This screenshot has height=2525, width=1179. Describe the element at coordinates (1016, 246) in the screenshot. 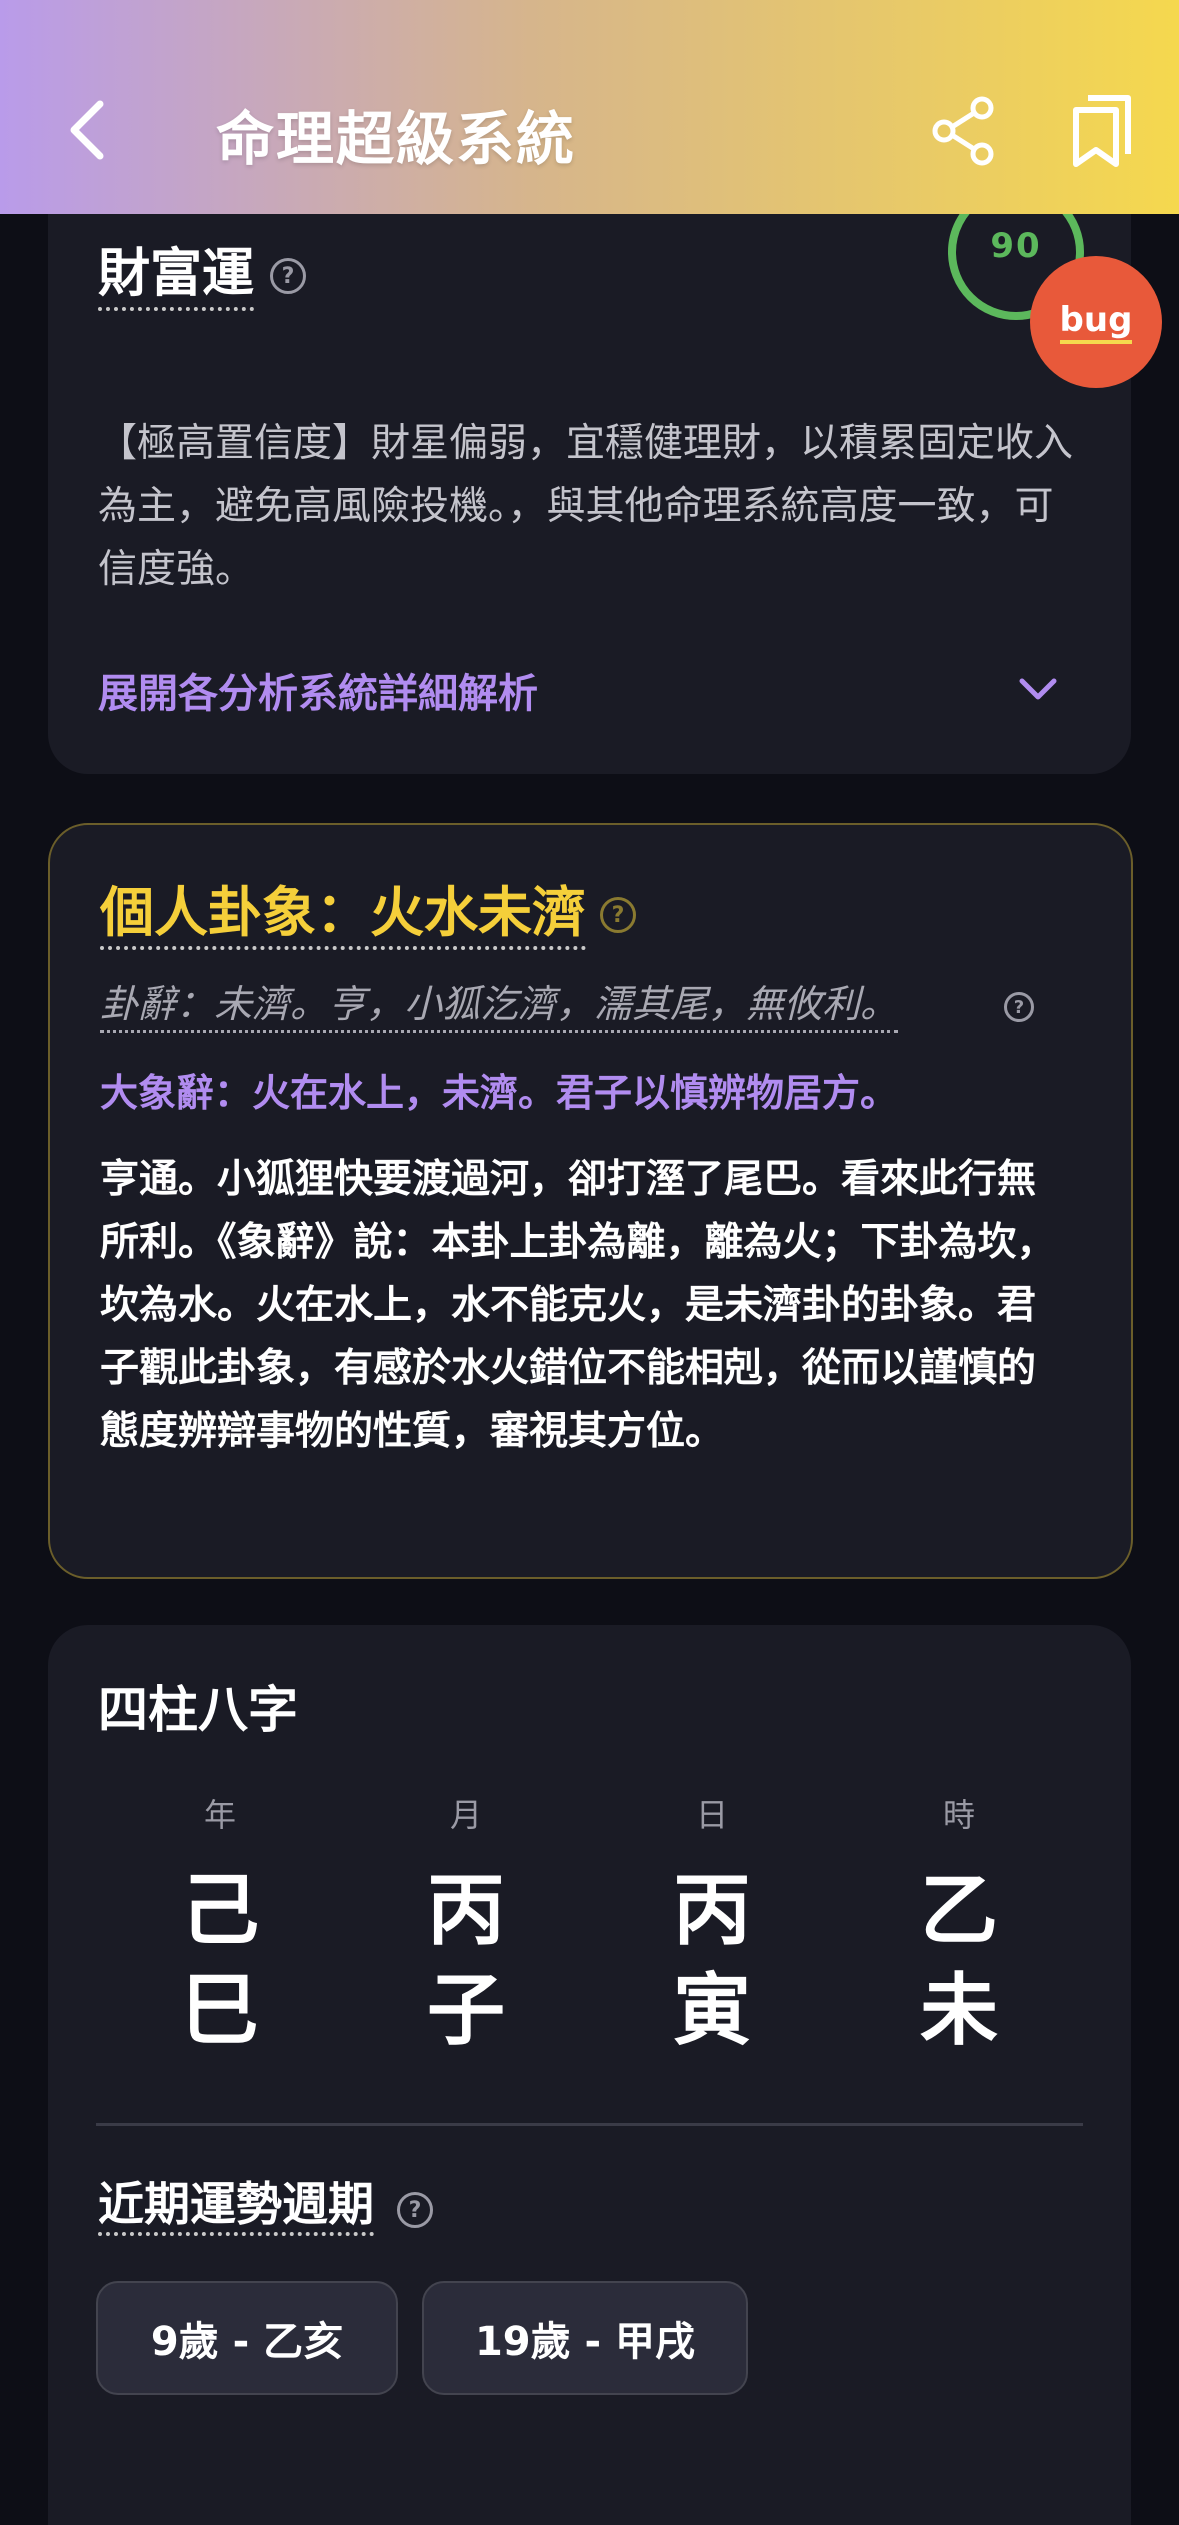

I see `score-value: 90` at that location.